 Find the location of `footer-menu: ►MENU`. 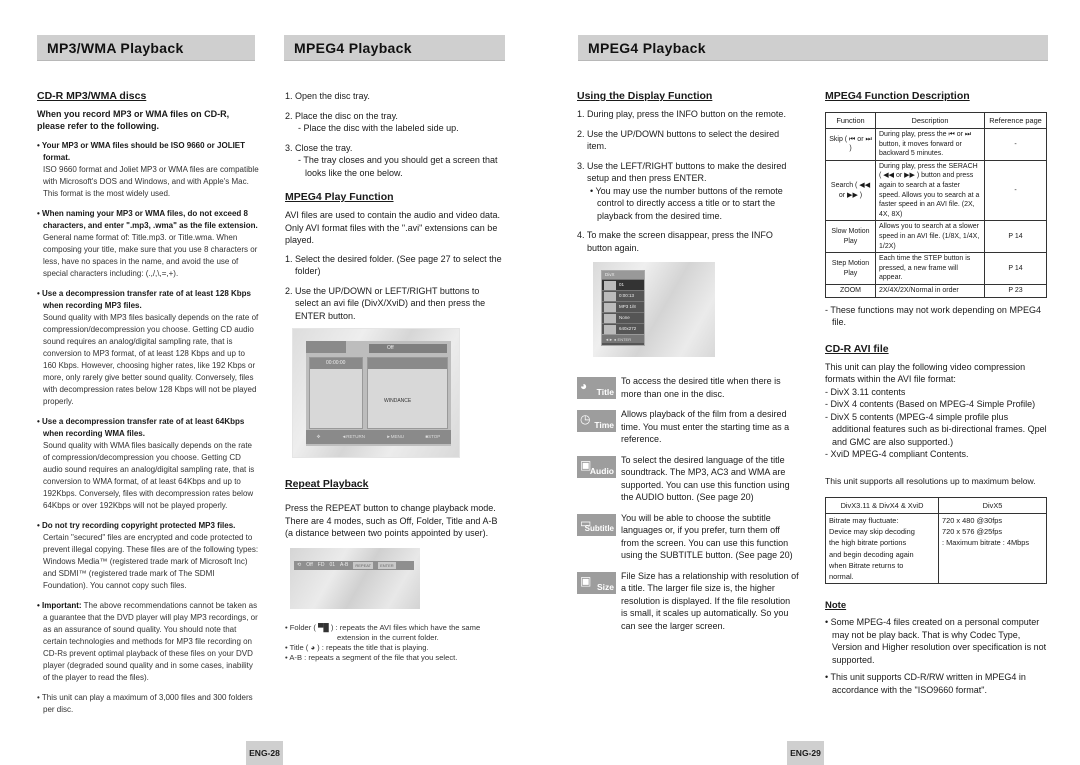

footer-menu: ►MENU is located at coordinates (395, 436).